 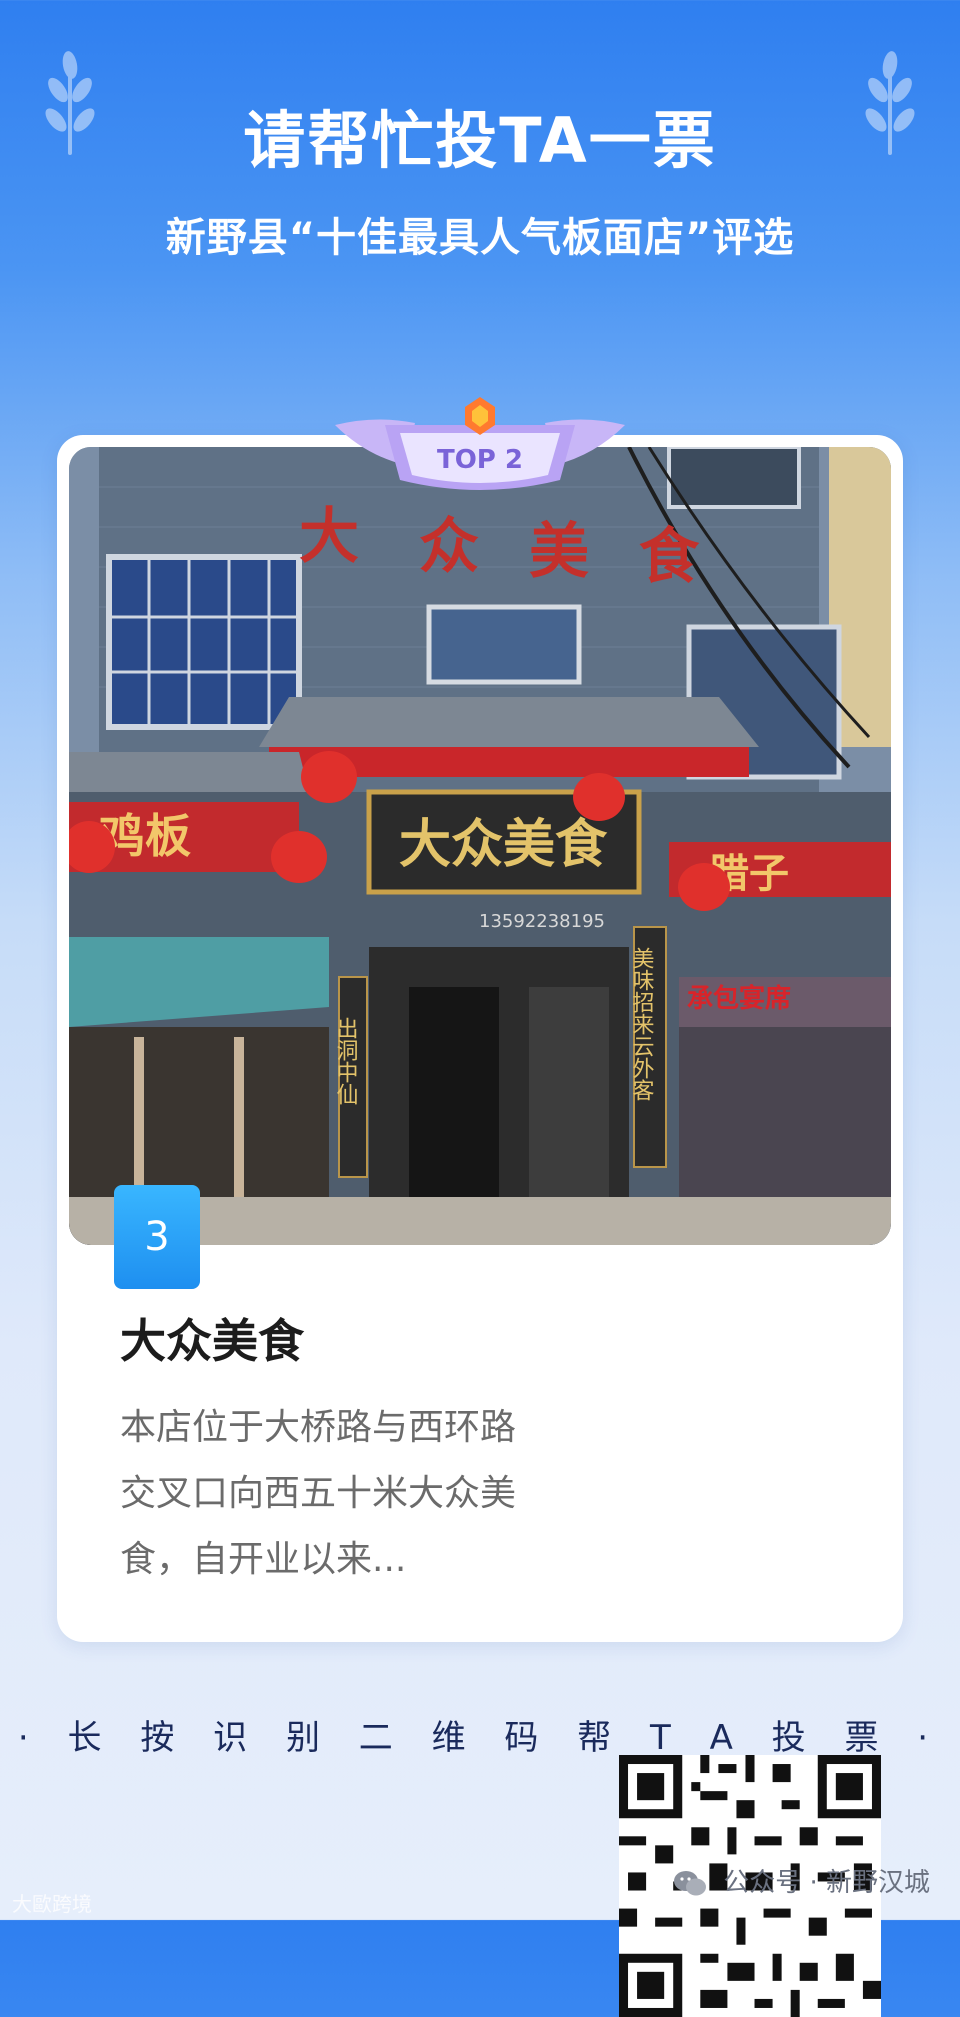 I want to click on source-attribution: 公众号 · 新野汉城, so click(x=801, y=1880).